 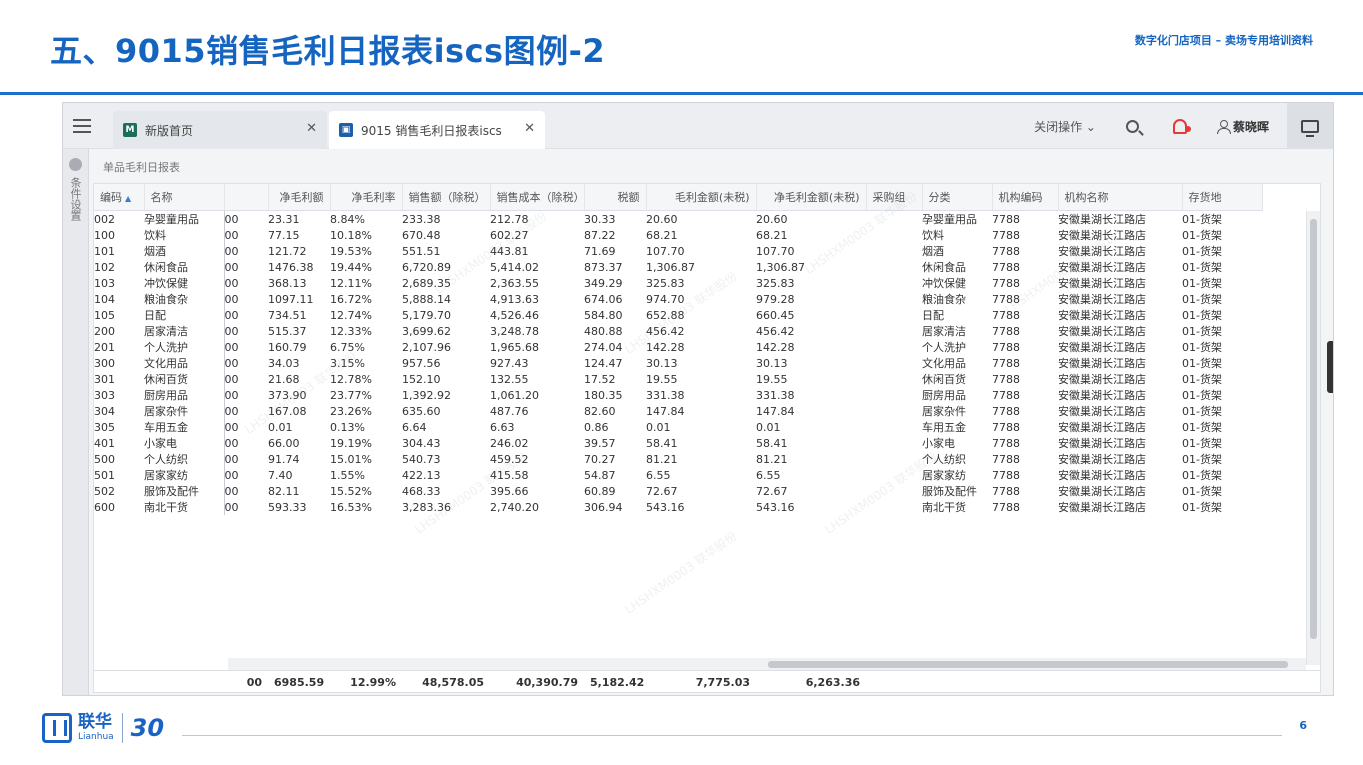 What do you see at coordinates (514, 347) in the screenshot?
I see `cell-cost: 1,965.68` at bounding box center [514, 347].